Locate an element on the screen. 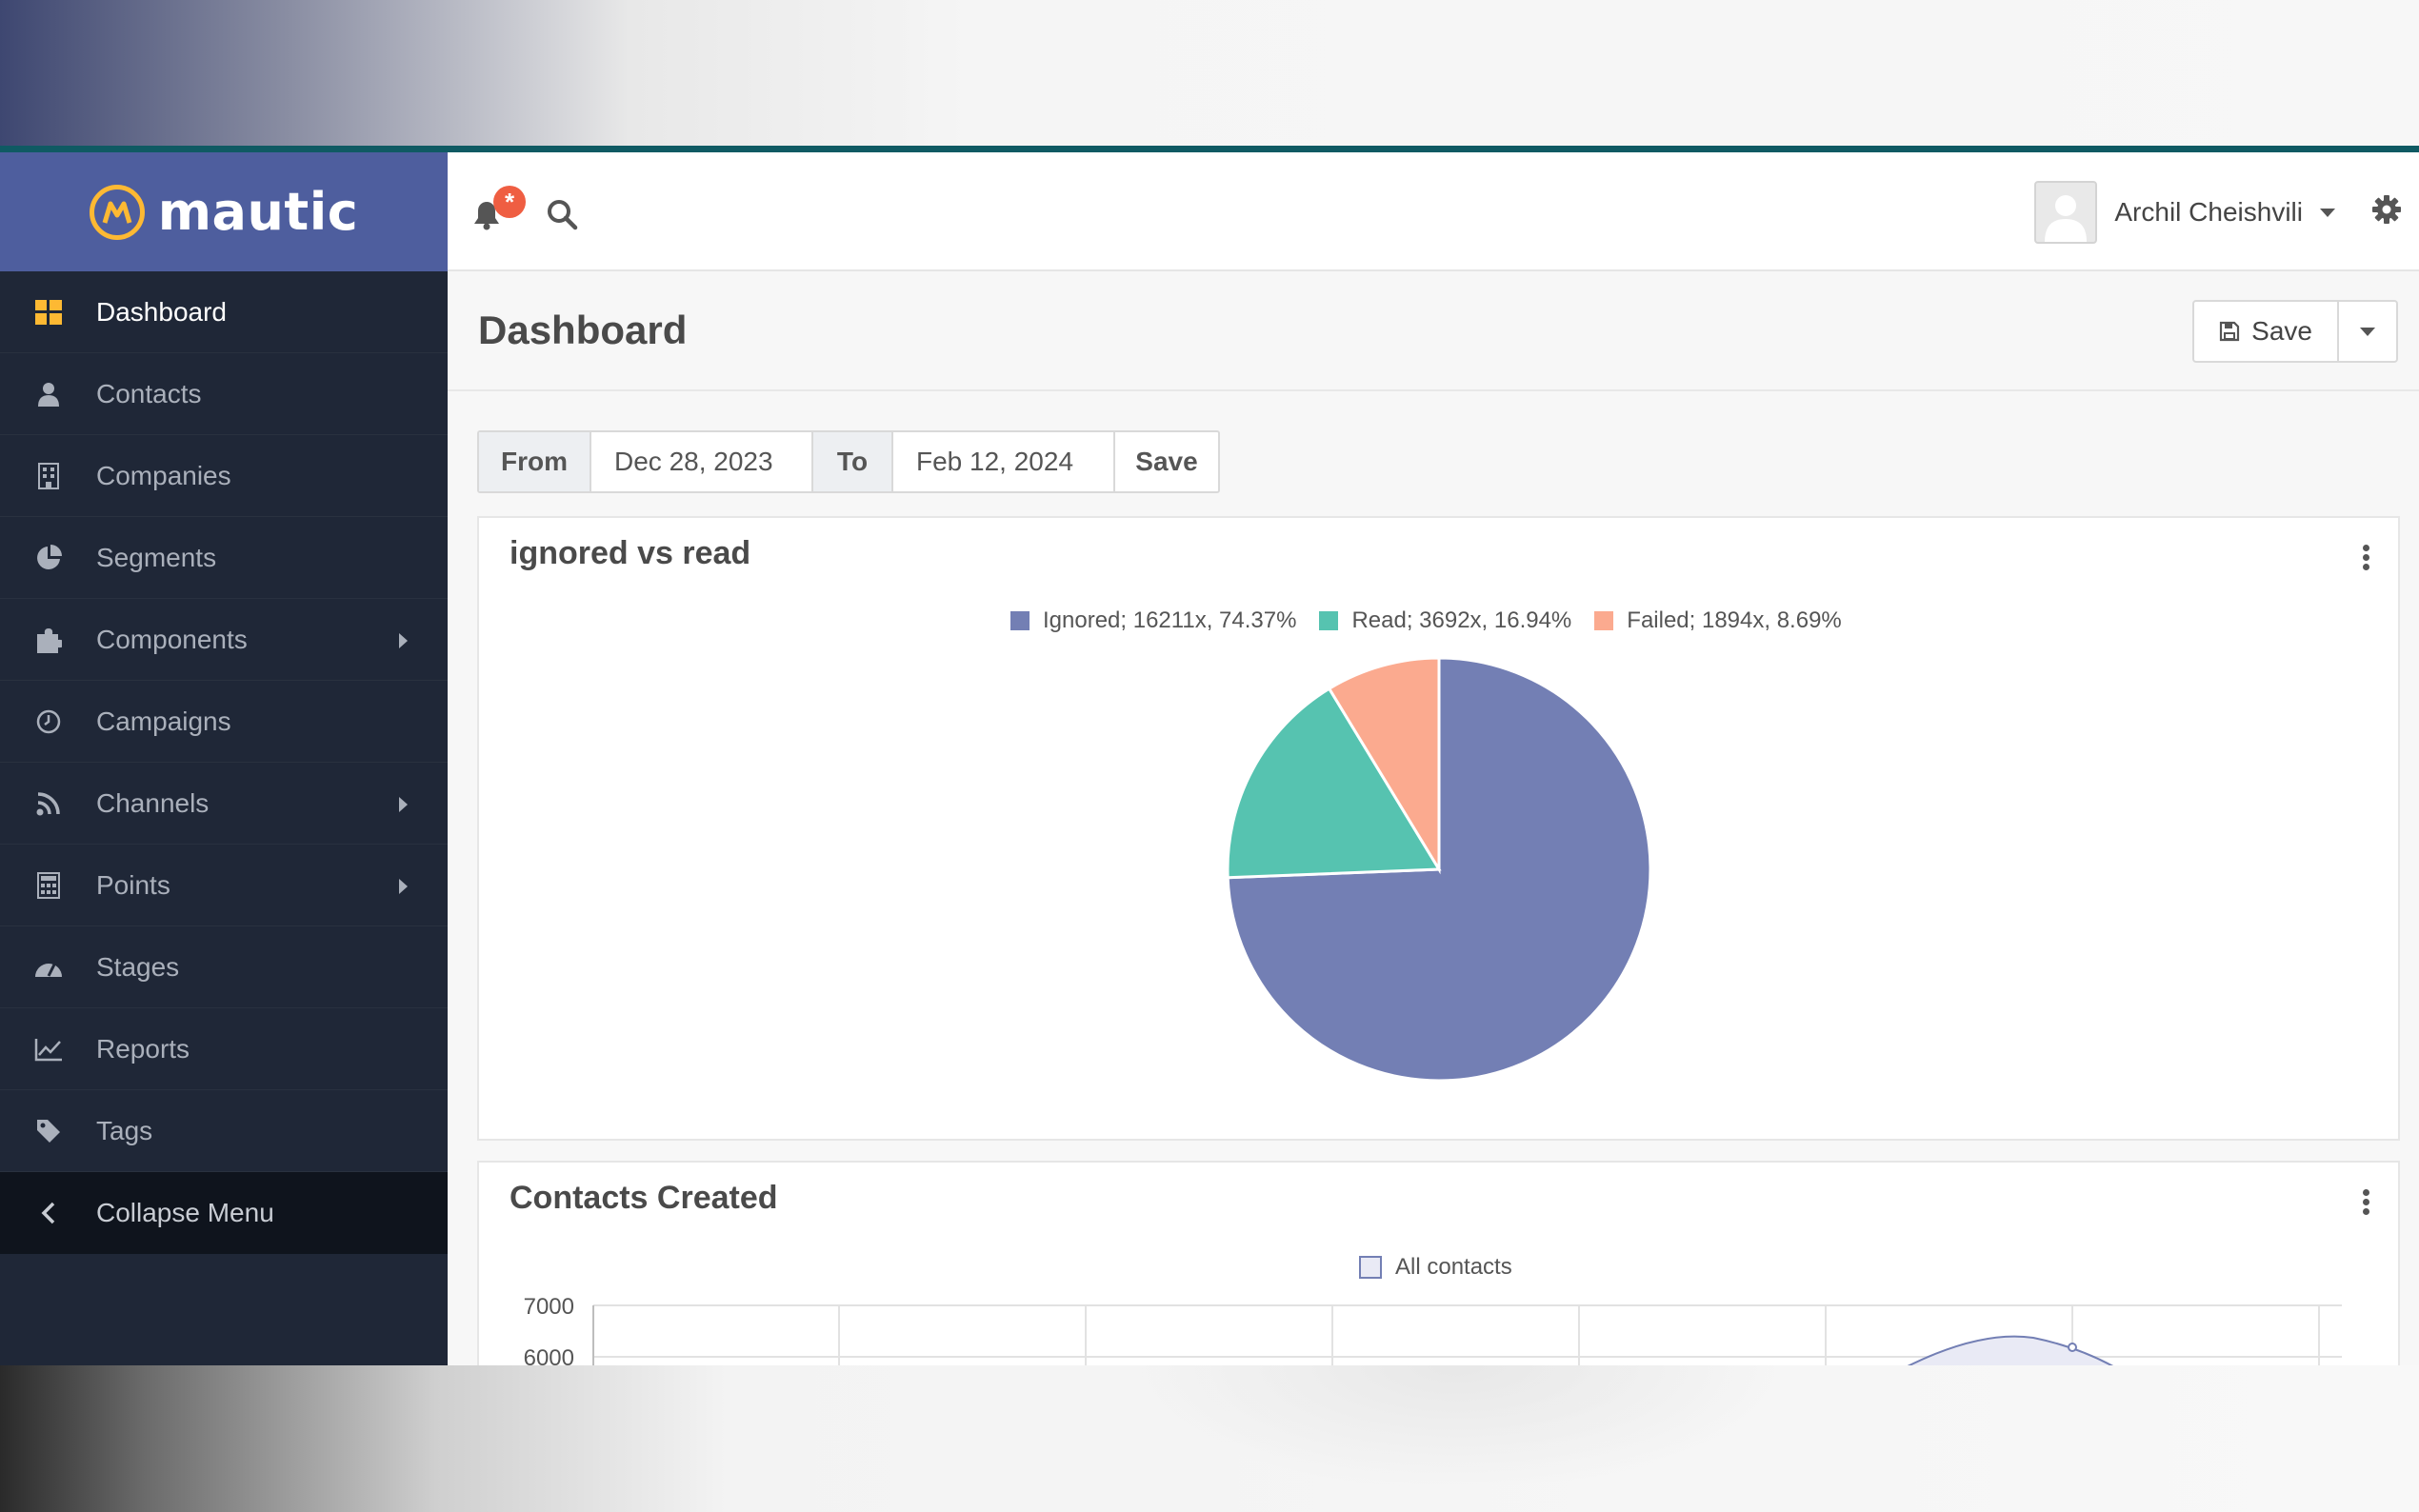 This screenshot has width=2419, height=1512. legend-item-ignored: Ignored; 16211x, 74.37% is located at coordinates (1153, 620).